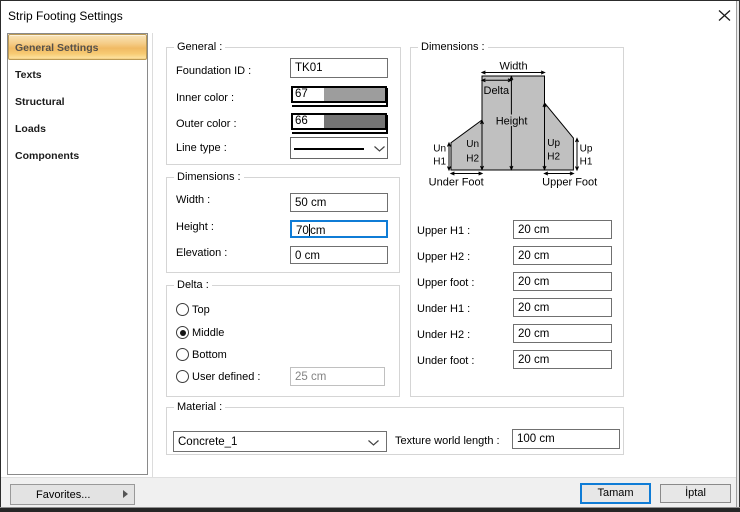 The width and height of the screenshot is (740, 512). I want to click on svg-text: Height, so click(512, 122).